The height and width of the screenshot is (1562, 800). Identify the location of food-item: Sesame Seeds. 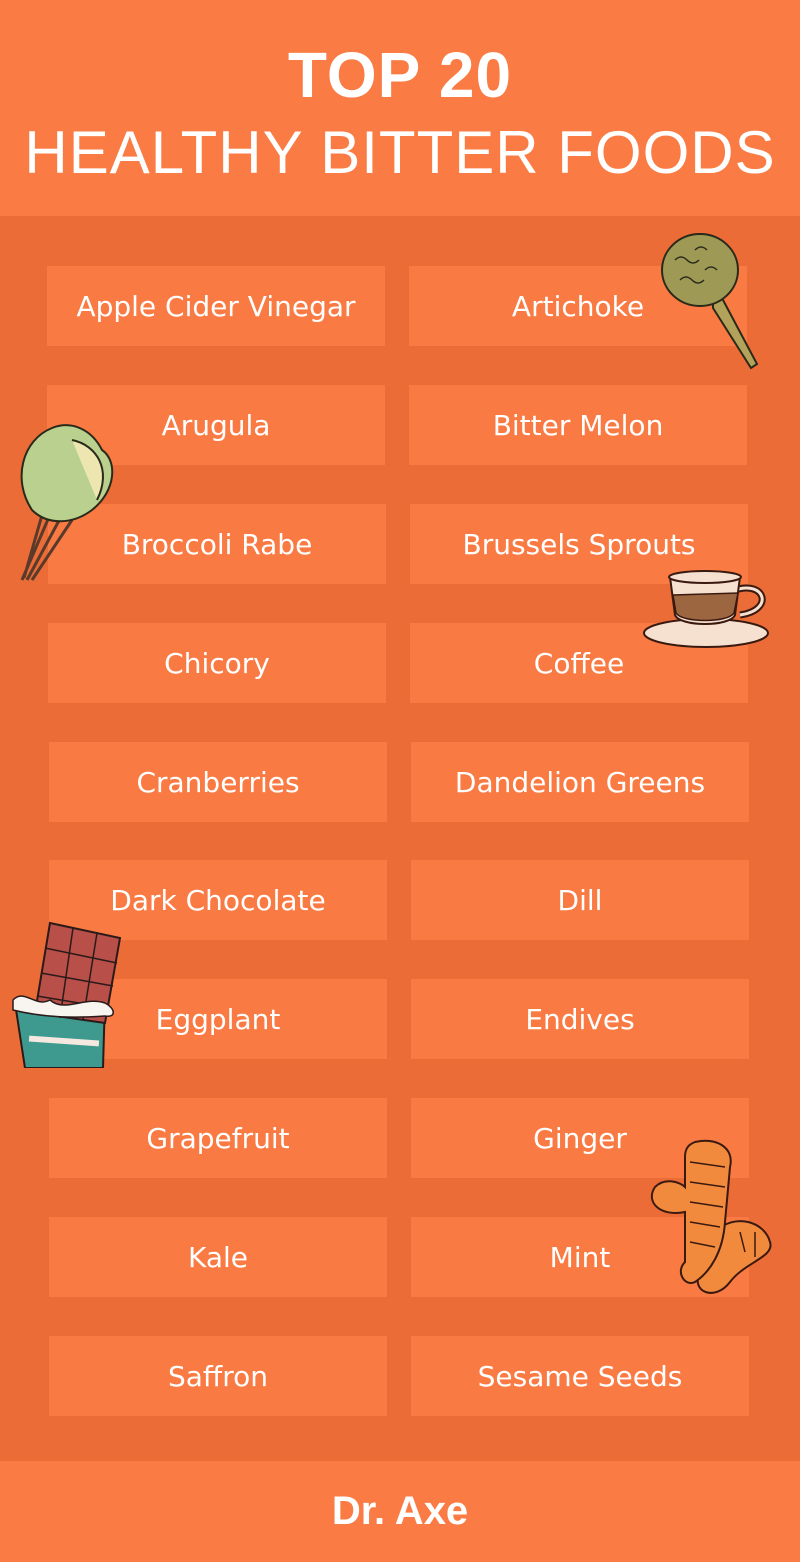
(580, 1376).